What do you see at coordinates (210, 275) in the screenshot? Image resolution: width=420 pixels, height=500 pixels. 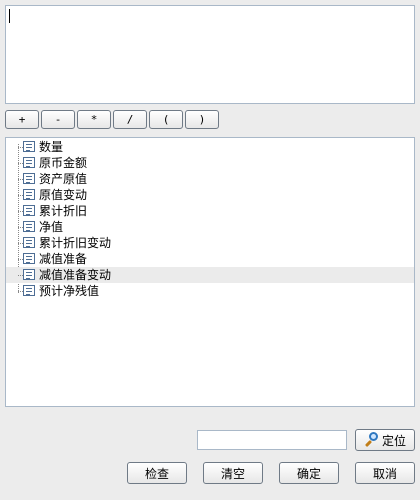 I see `tree-item: 减值准备变动` at bounding box center [210, 275].